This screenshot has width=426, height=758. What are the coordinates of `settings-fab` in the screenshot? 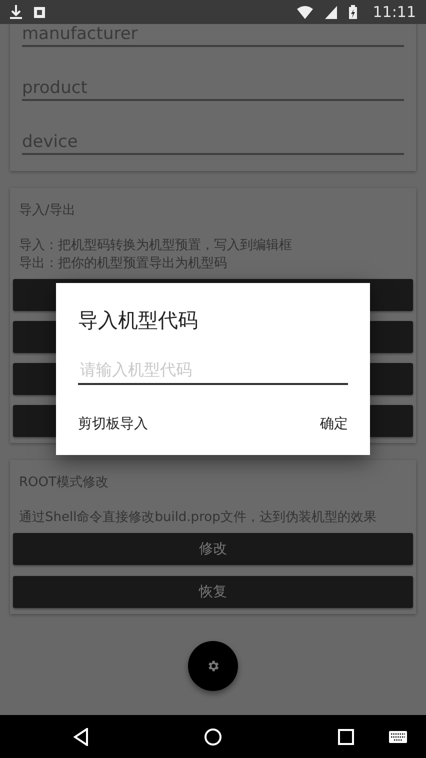 It's located at (213, 666).